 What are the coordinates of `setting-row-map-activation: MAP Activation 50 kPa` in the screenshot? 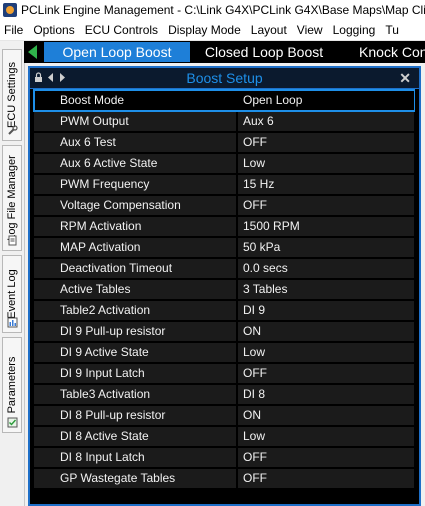 It's located at (224, 247).